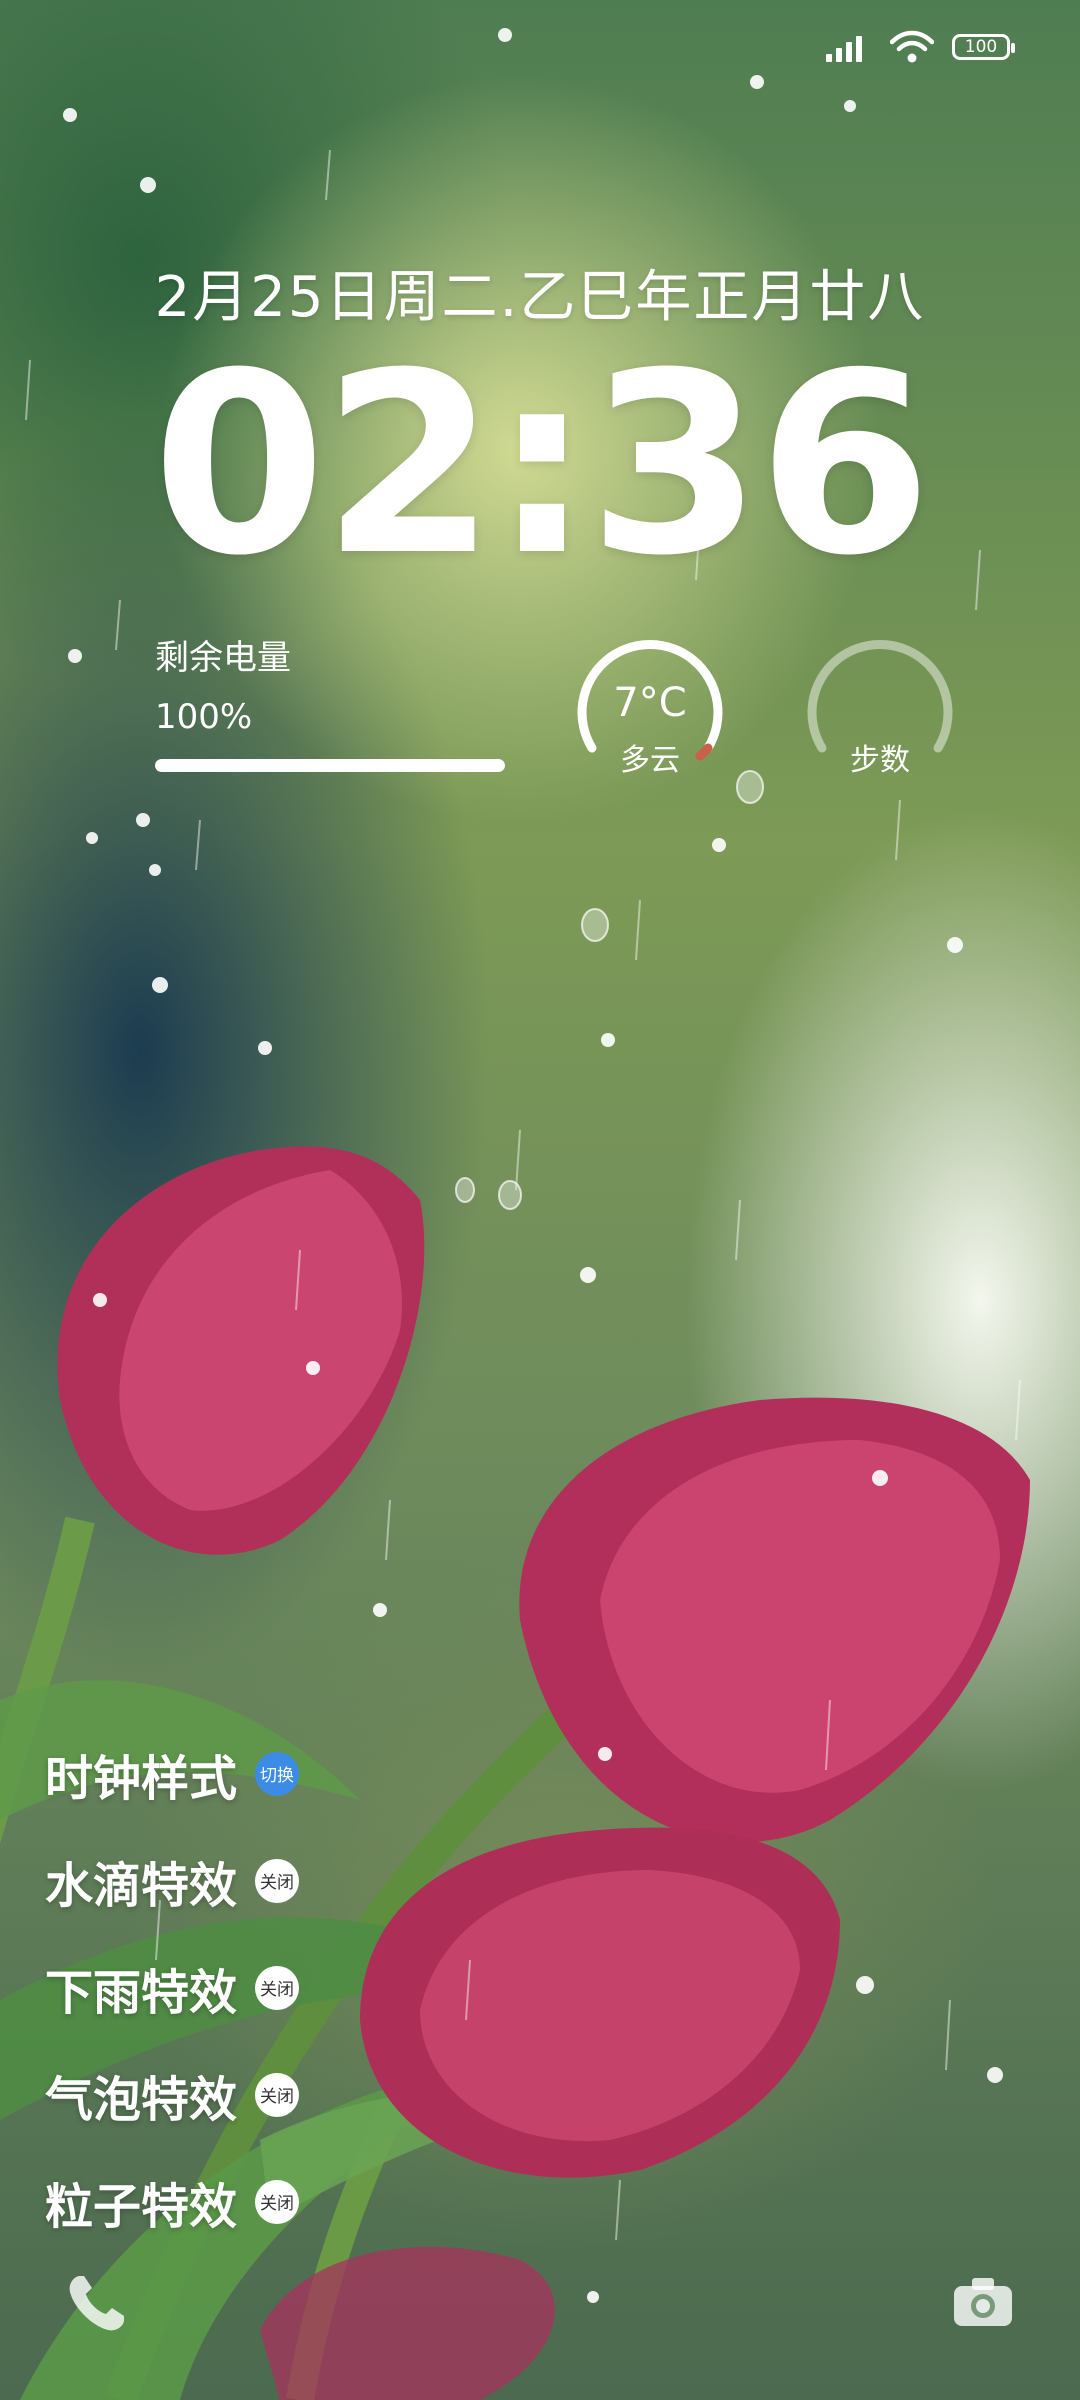  Describe the element at coordinates (97, 2303) in the screenshot. I see `phone-icon` at that location.